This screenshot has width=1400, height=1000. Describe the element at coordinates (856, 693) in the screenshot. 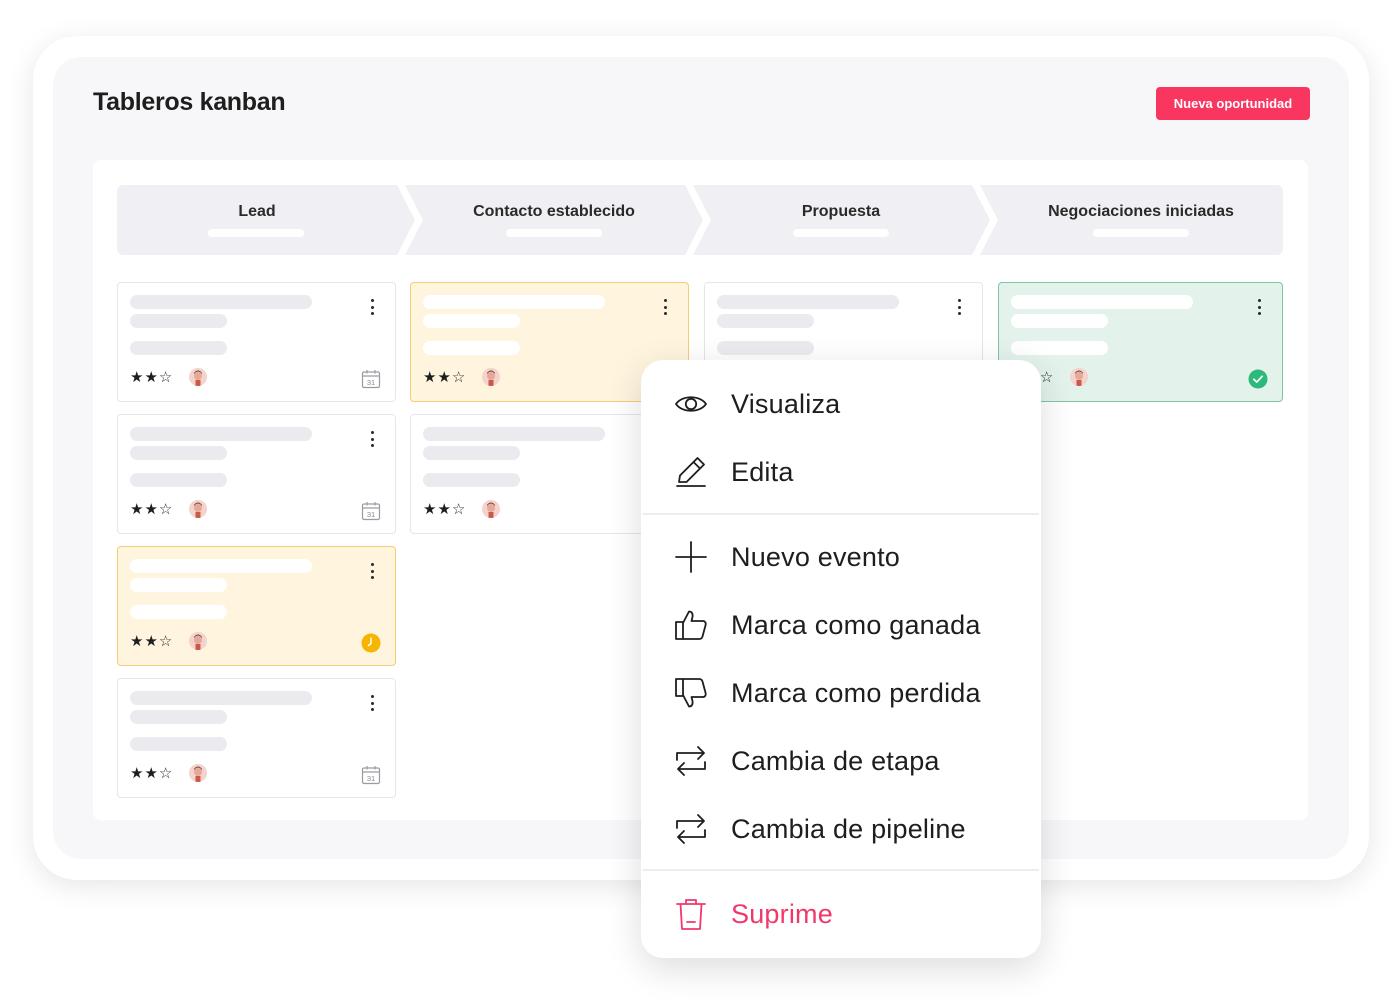

I see `menu-item-label: Marca como perdida` at that location.